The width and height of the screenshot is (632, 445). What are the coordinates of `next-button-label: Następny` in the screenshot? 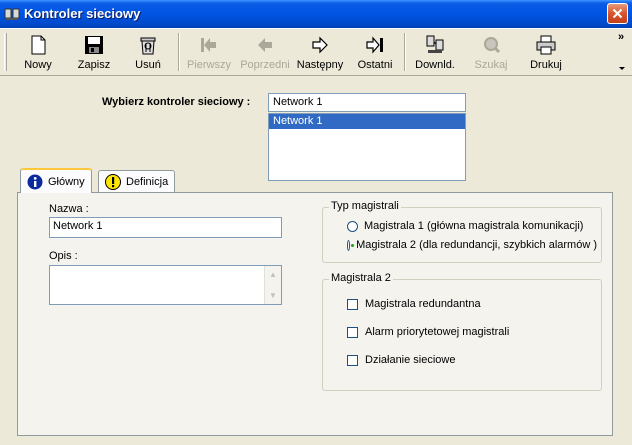 It's located at (320, 65).